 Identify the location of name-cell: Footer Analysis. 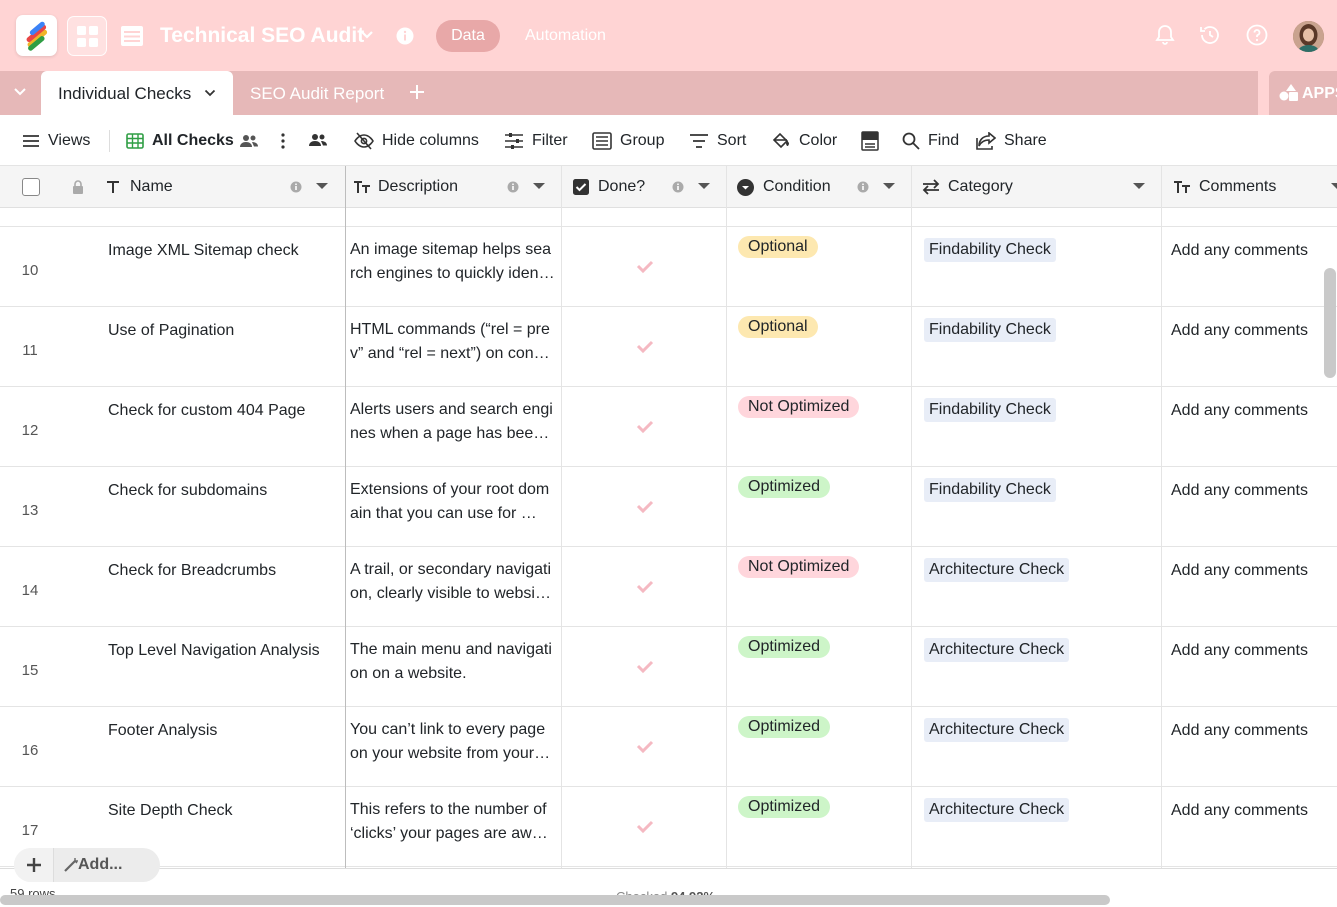
(223, 747).